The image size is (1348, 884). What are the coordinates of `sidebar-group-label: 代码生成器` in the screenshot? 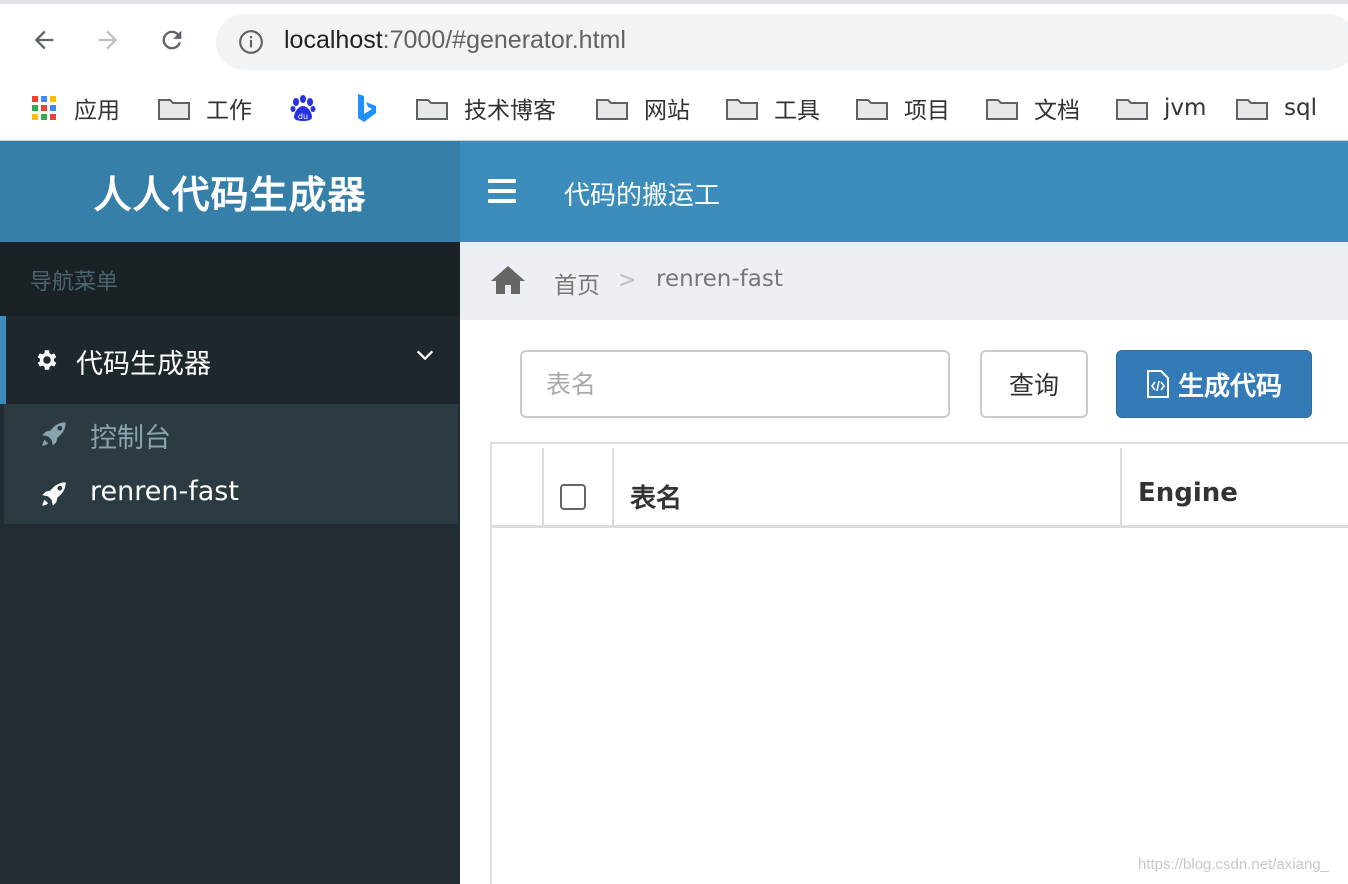 It's located at (143, 364).